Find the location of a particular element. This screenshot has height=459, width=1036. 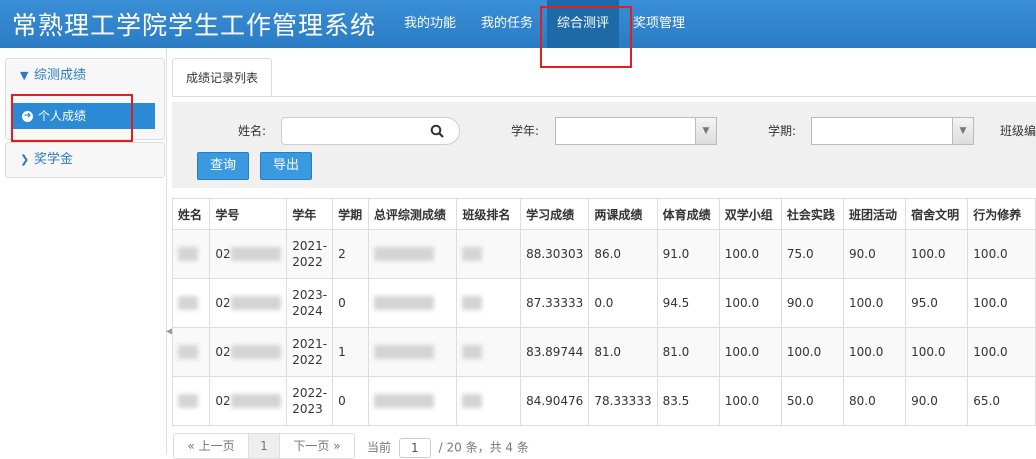

col-header-student-id: 学号 is located at coordinates (248, 214).